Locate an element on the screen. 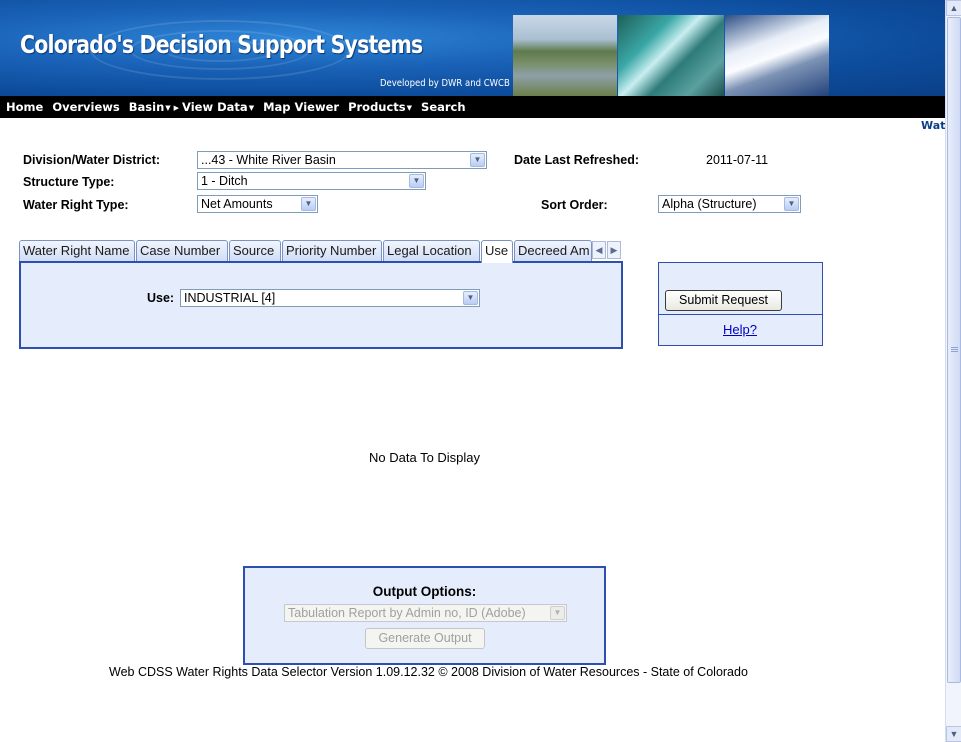 This screenshot has height=742, width=961. nav-overviews: Overviews is located at coordinates (85, 107).